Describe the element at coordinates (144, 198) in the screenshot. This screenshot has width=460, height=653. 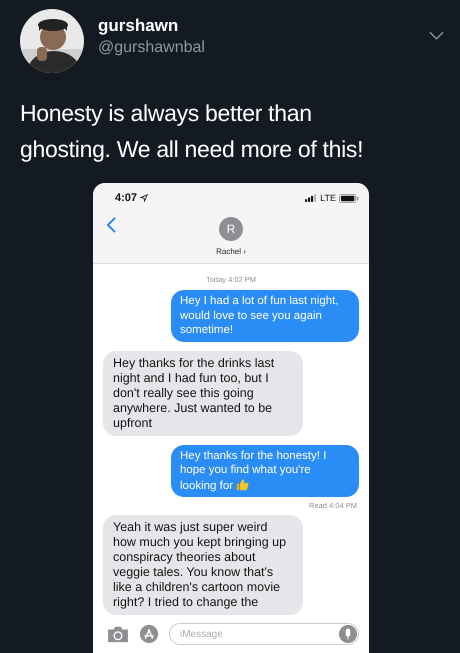
I see `location-icon` at that location.